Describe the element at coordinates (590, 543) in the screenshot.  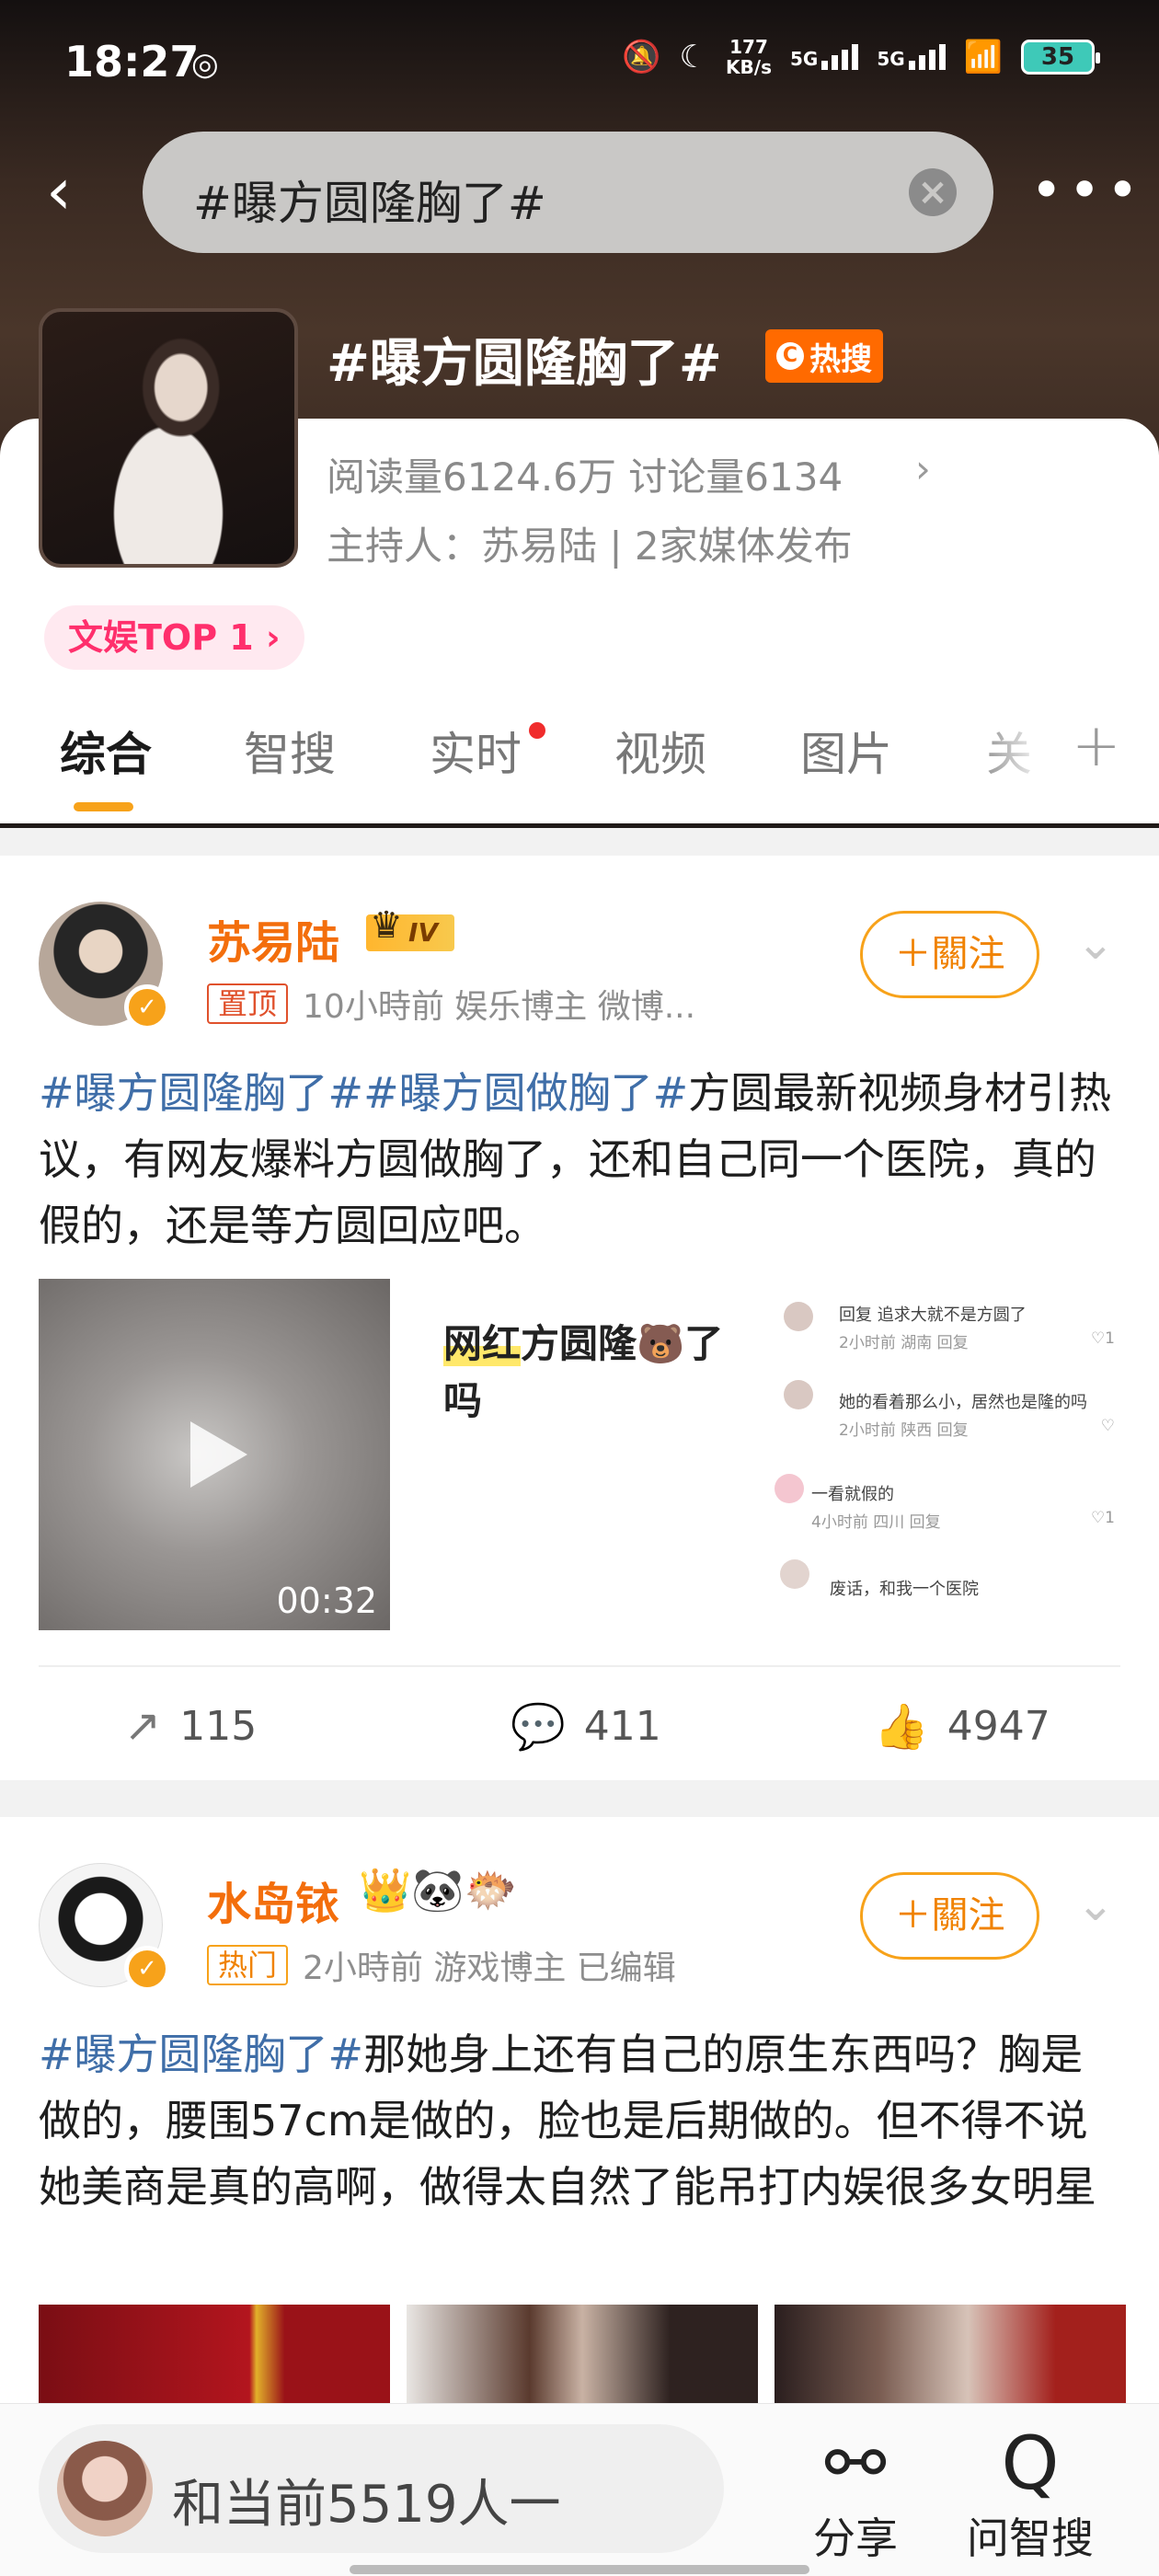
I see `topic-host: 主持人：苏易陆 | 2家媒体发布` at that location.